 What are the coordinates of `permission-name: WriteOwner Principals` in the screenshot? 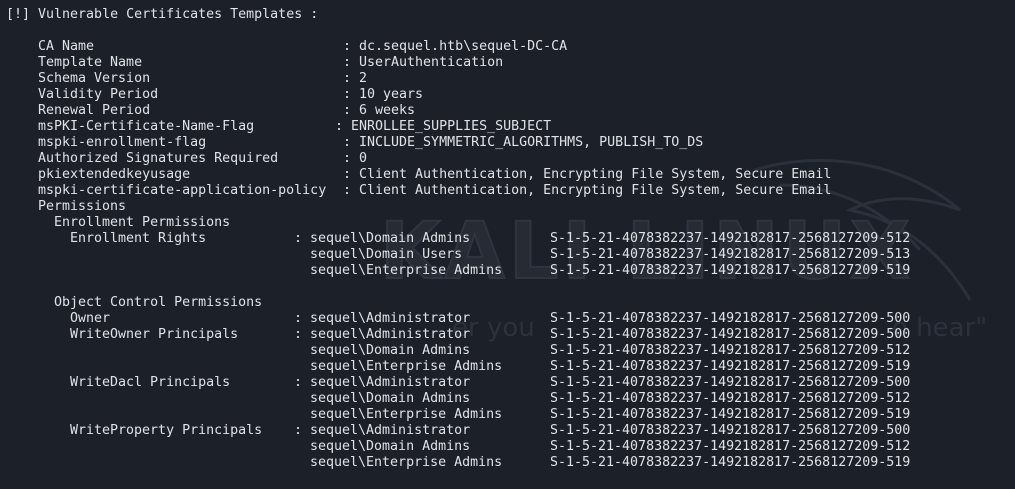 It's located at (154, 334).